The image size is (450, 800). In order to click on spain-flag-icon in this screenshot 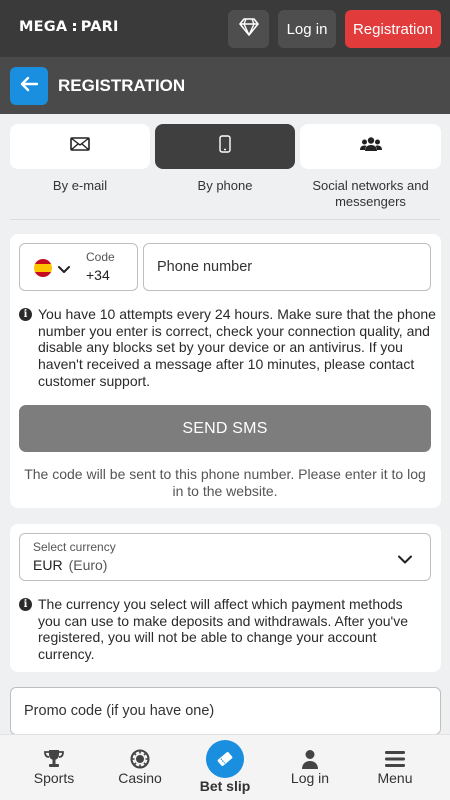, I will do `click(43, 268)`.